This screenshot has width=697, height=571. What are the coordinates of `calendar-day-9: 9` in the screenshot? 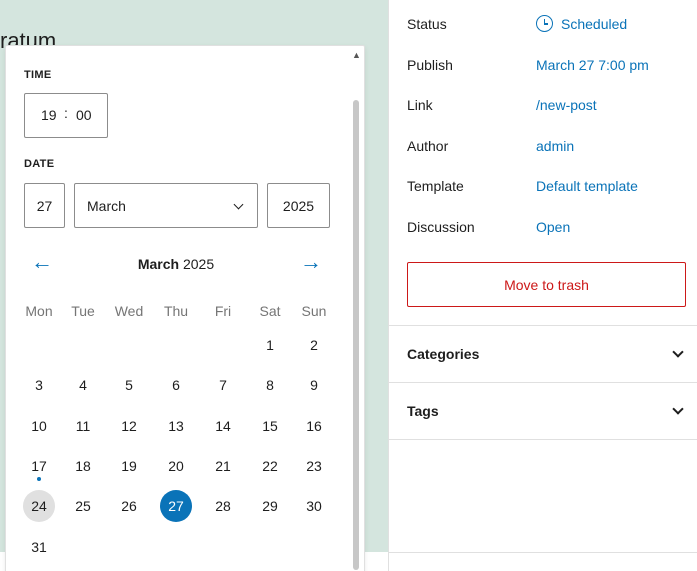 It's located at (314, 385).